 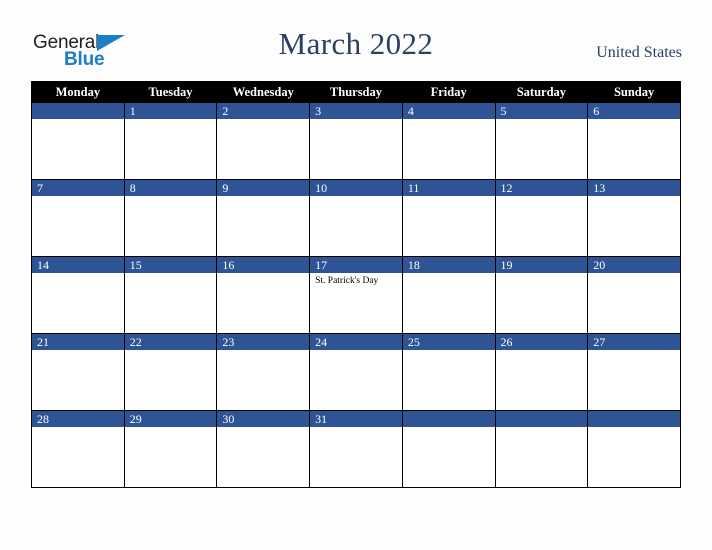 I want to click on day-cell-inner: 6, so click(x=634, y=141).